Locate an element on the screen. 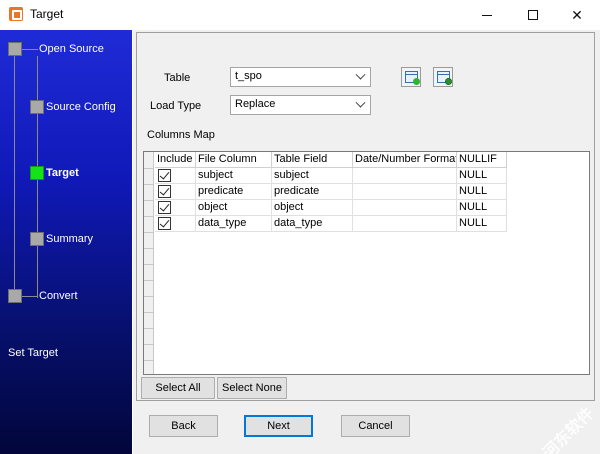  column-header-nullif: NULLIF is located at coordinates (482, 160).